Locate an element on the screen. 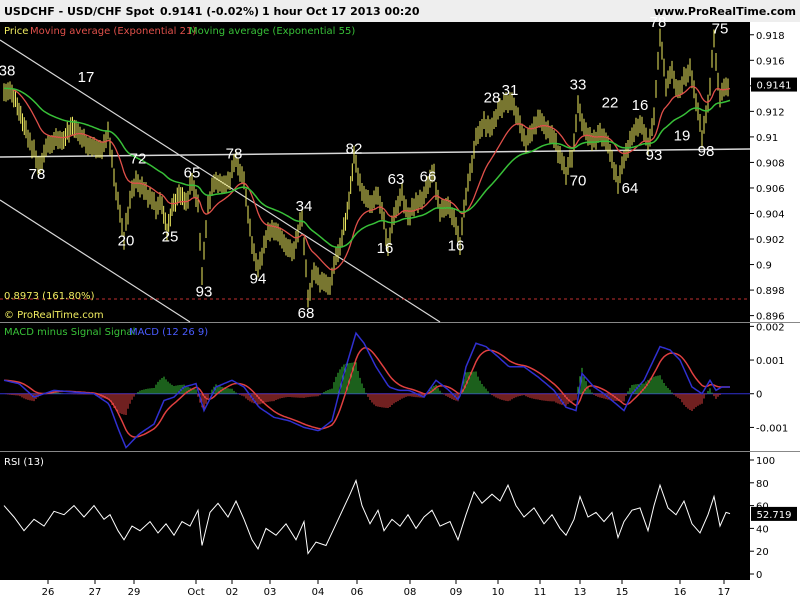 Image resolution: width=800 pixels, height=600 pixels. rsi-last-value-label: 52.719 is located at coordinates (774, 515).